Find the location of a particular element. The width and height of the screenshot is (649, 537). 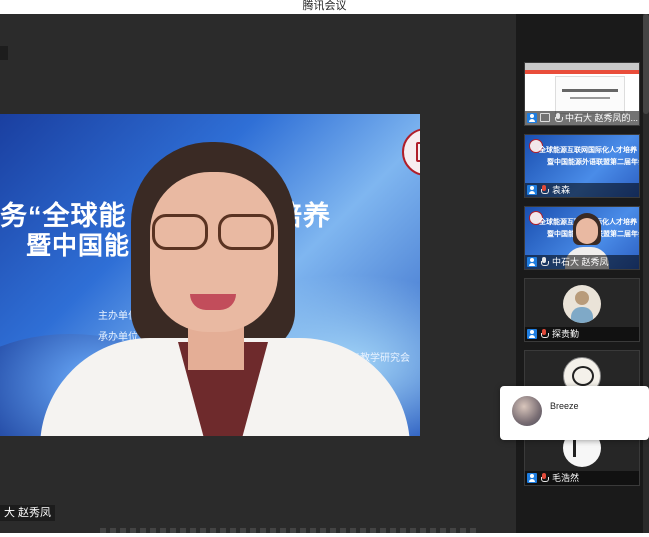

participant-avatar is located at coordinates (582, 304).